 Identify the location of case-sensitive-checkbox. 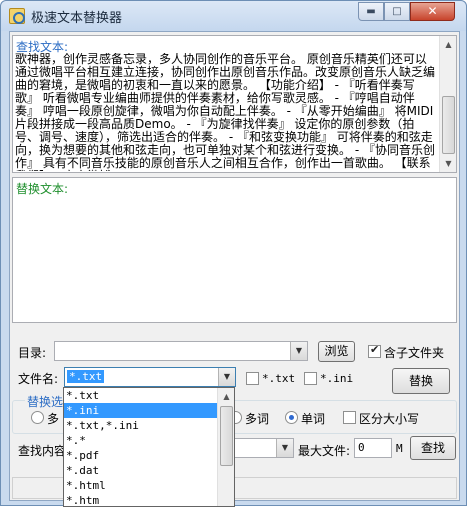
(349, 417).